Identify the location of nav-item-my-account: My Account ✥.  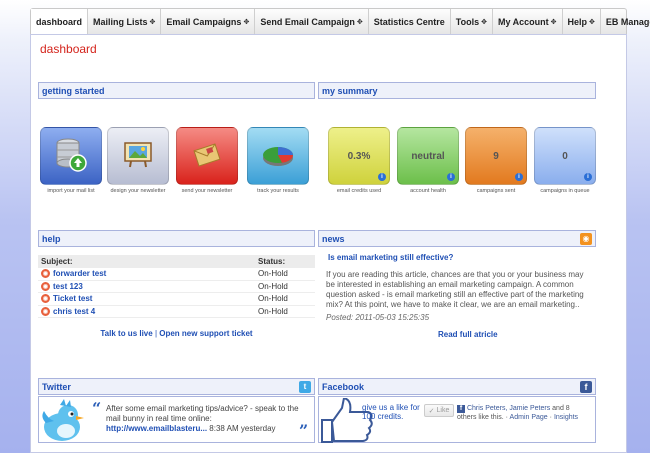
(528, 21).